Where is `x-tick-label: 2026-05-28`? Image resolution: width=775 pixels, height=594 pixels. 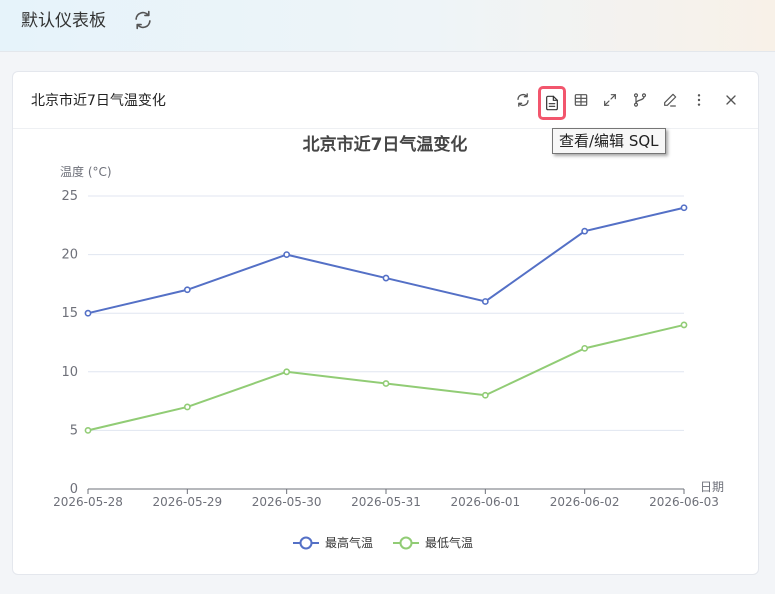 x-tick-label: 2026-05-28 is located at coordinates (88, 502).